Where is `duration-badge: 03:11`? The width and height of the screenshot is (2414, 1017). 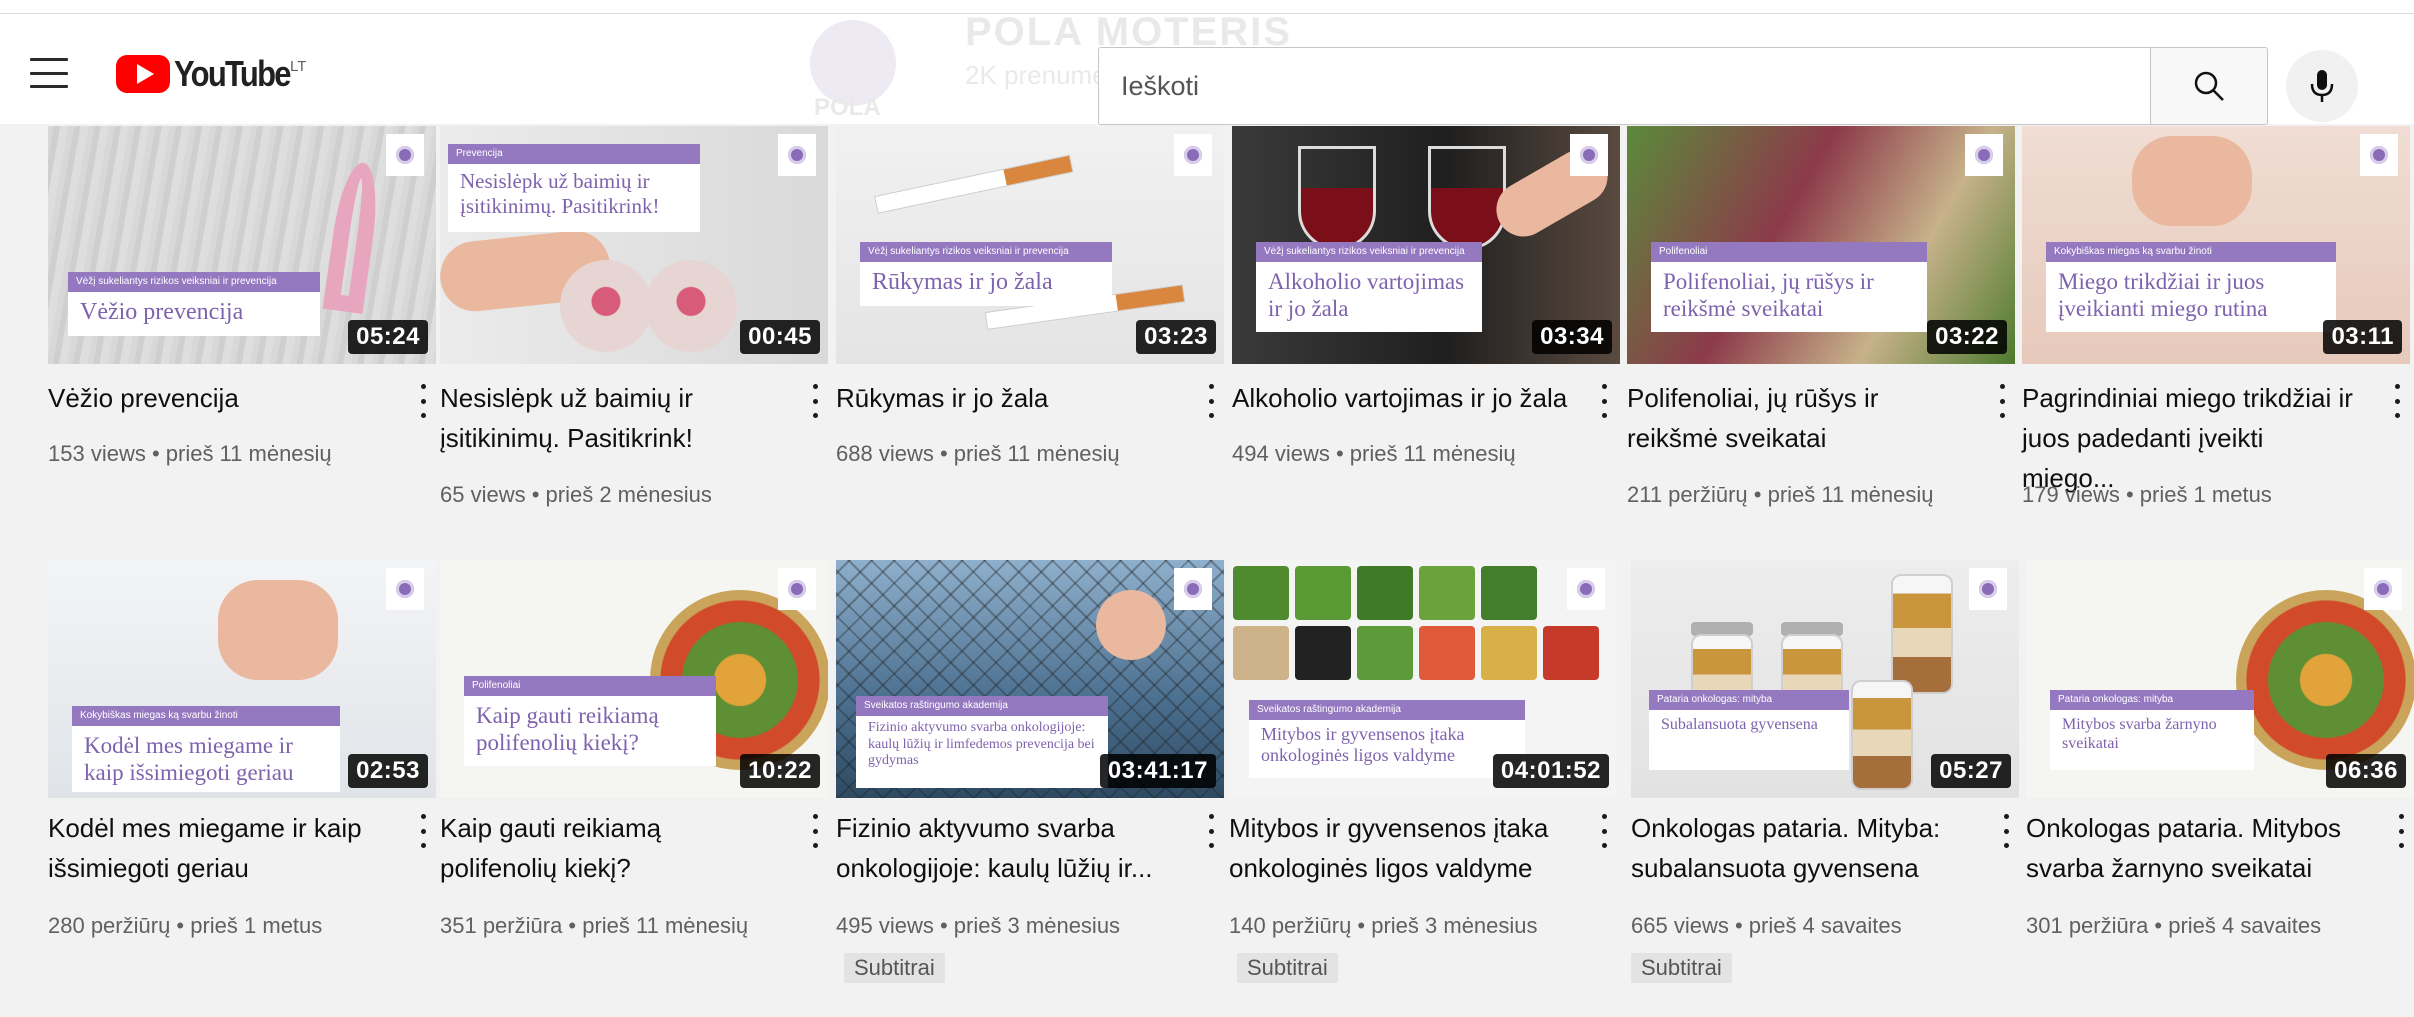
duration-badge: 03:11 is located at coordinates (2362, 337).